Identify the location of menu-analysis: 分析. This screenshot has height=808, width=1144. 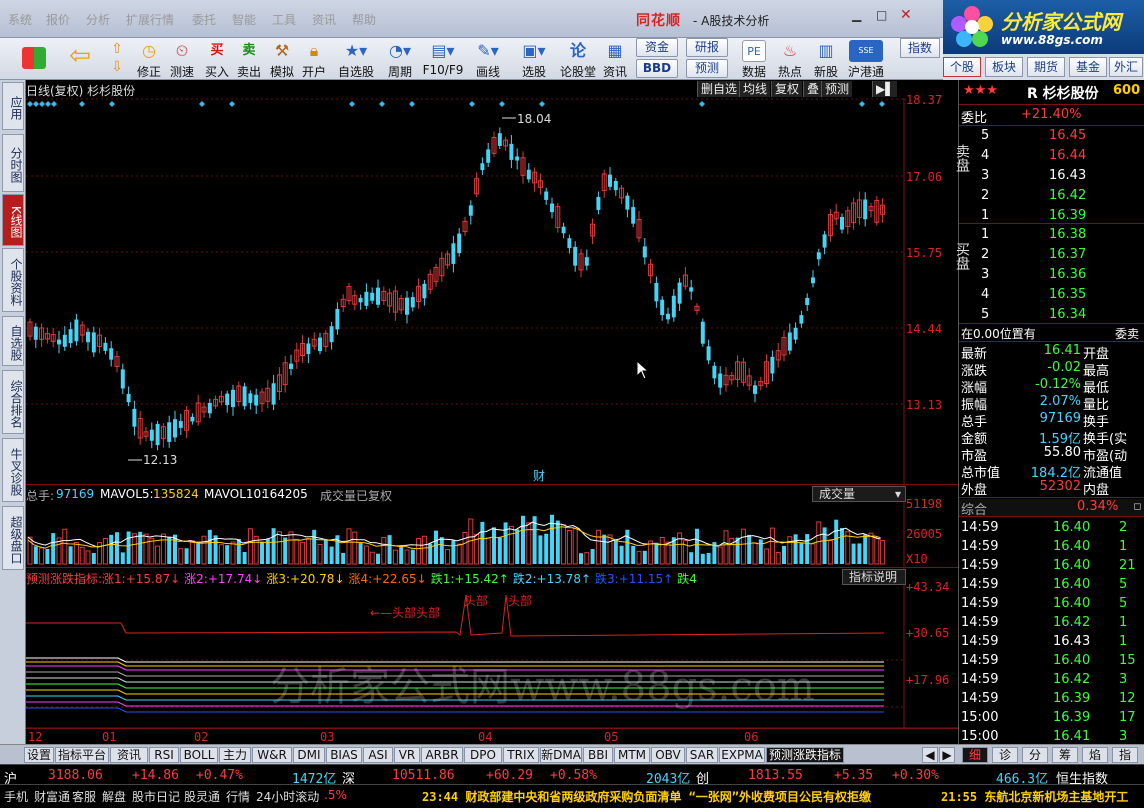
(98, 19).